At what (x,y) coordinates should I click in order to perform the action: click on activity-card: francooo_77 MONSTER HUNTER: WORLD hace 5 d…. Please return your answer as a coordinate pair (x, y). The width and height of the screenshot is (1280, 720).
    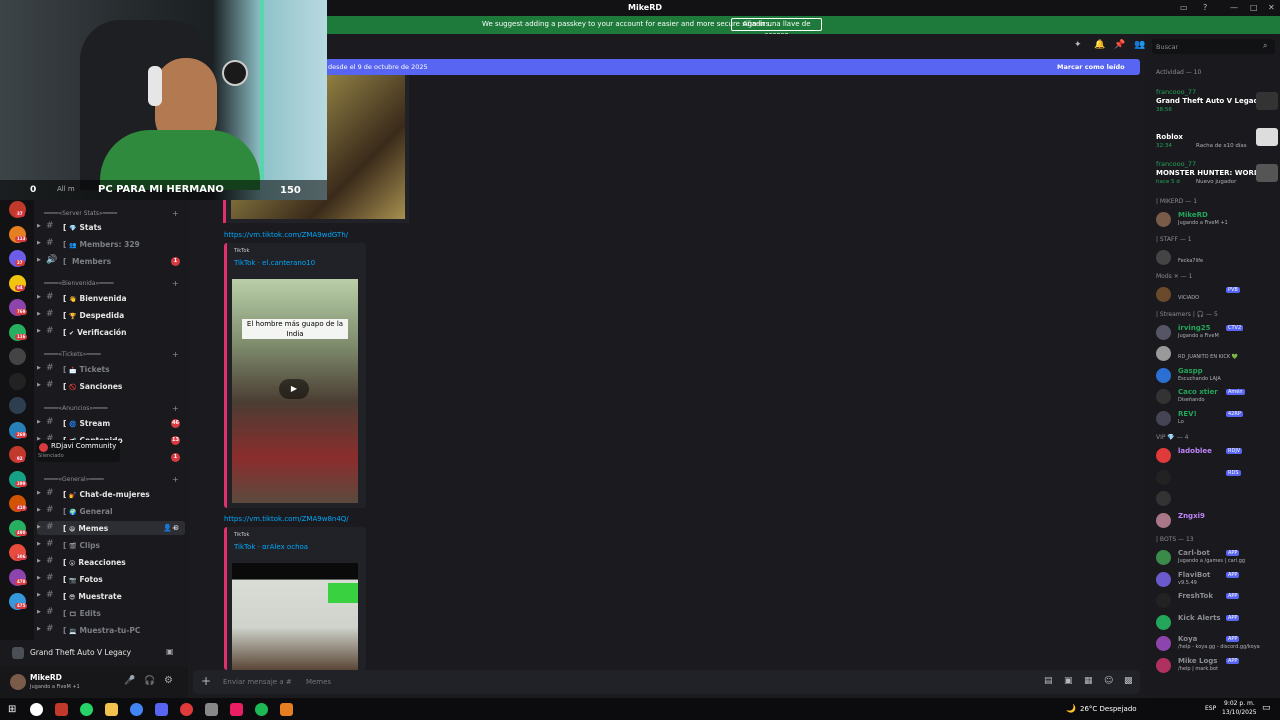
    Looking at the image, I should click on (1217, 174).